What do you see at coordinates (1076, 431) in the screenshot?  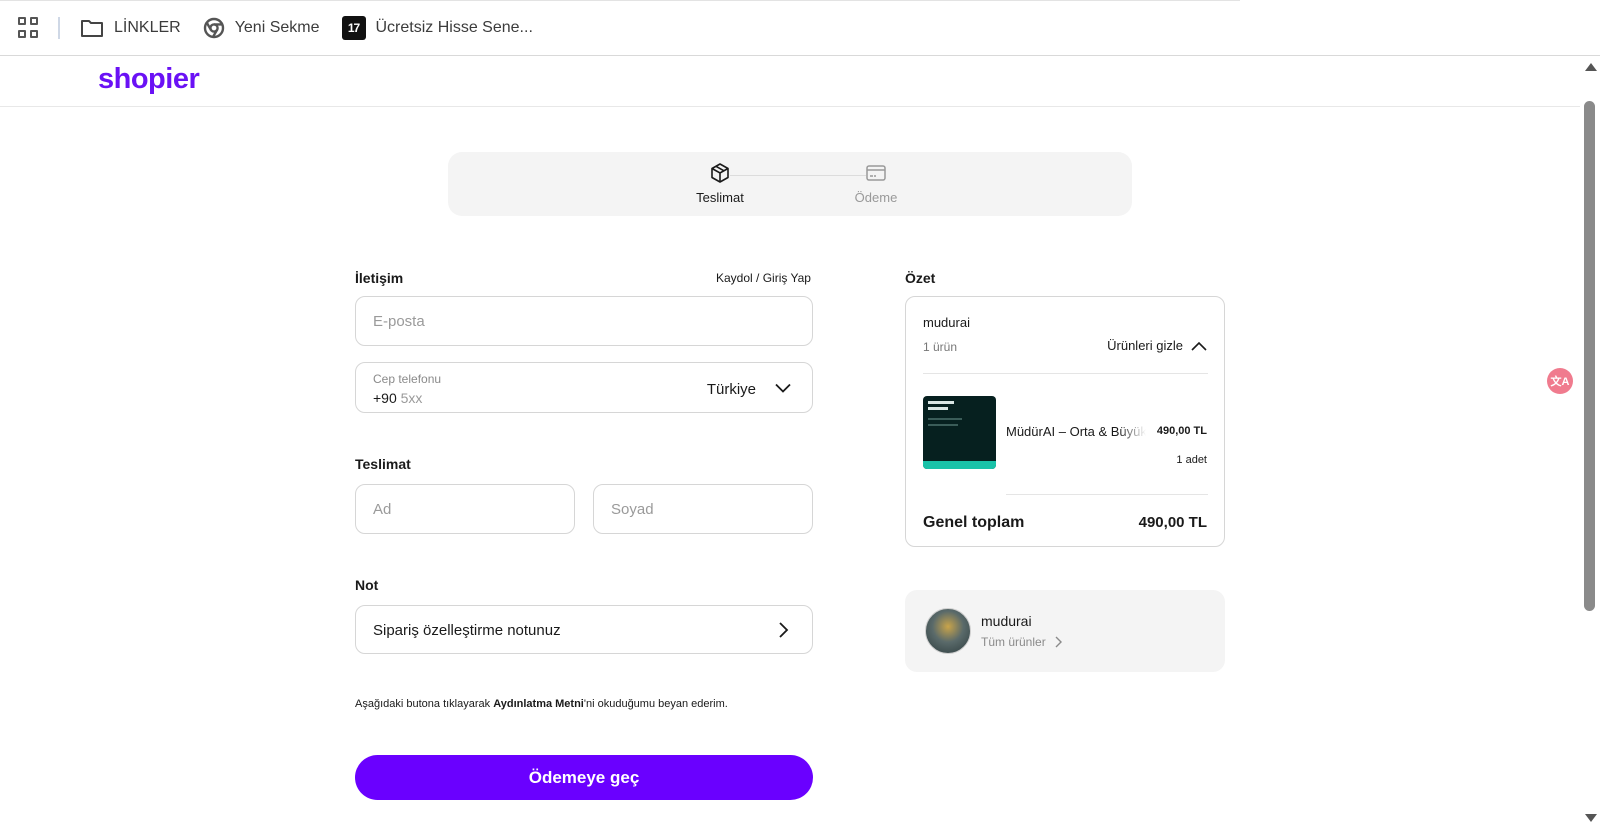 I see `product-name: MüdürAI – Orta & Büyük` at bounding box center [1076, 431].